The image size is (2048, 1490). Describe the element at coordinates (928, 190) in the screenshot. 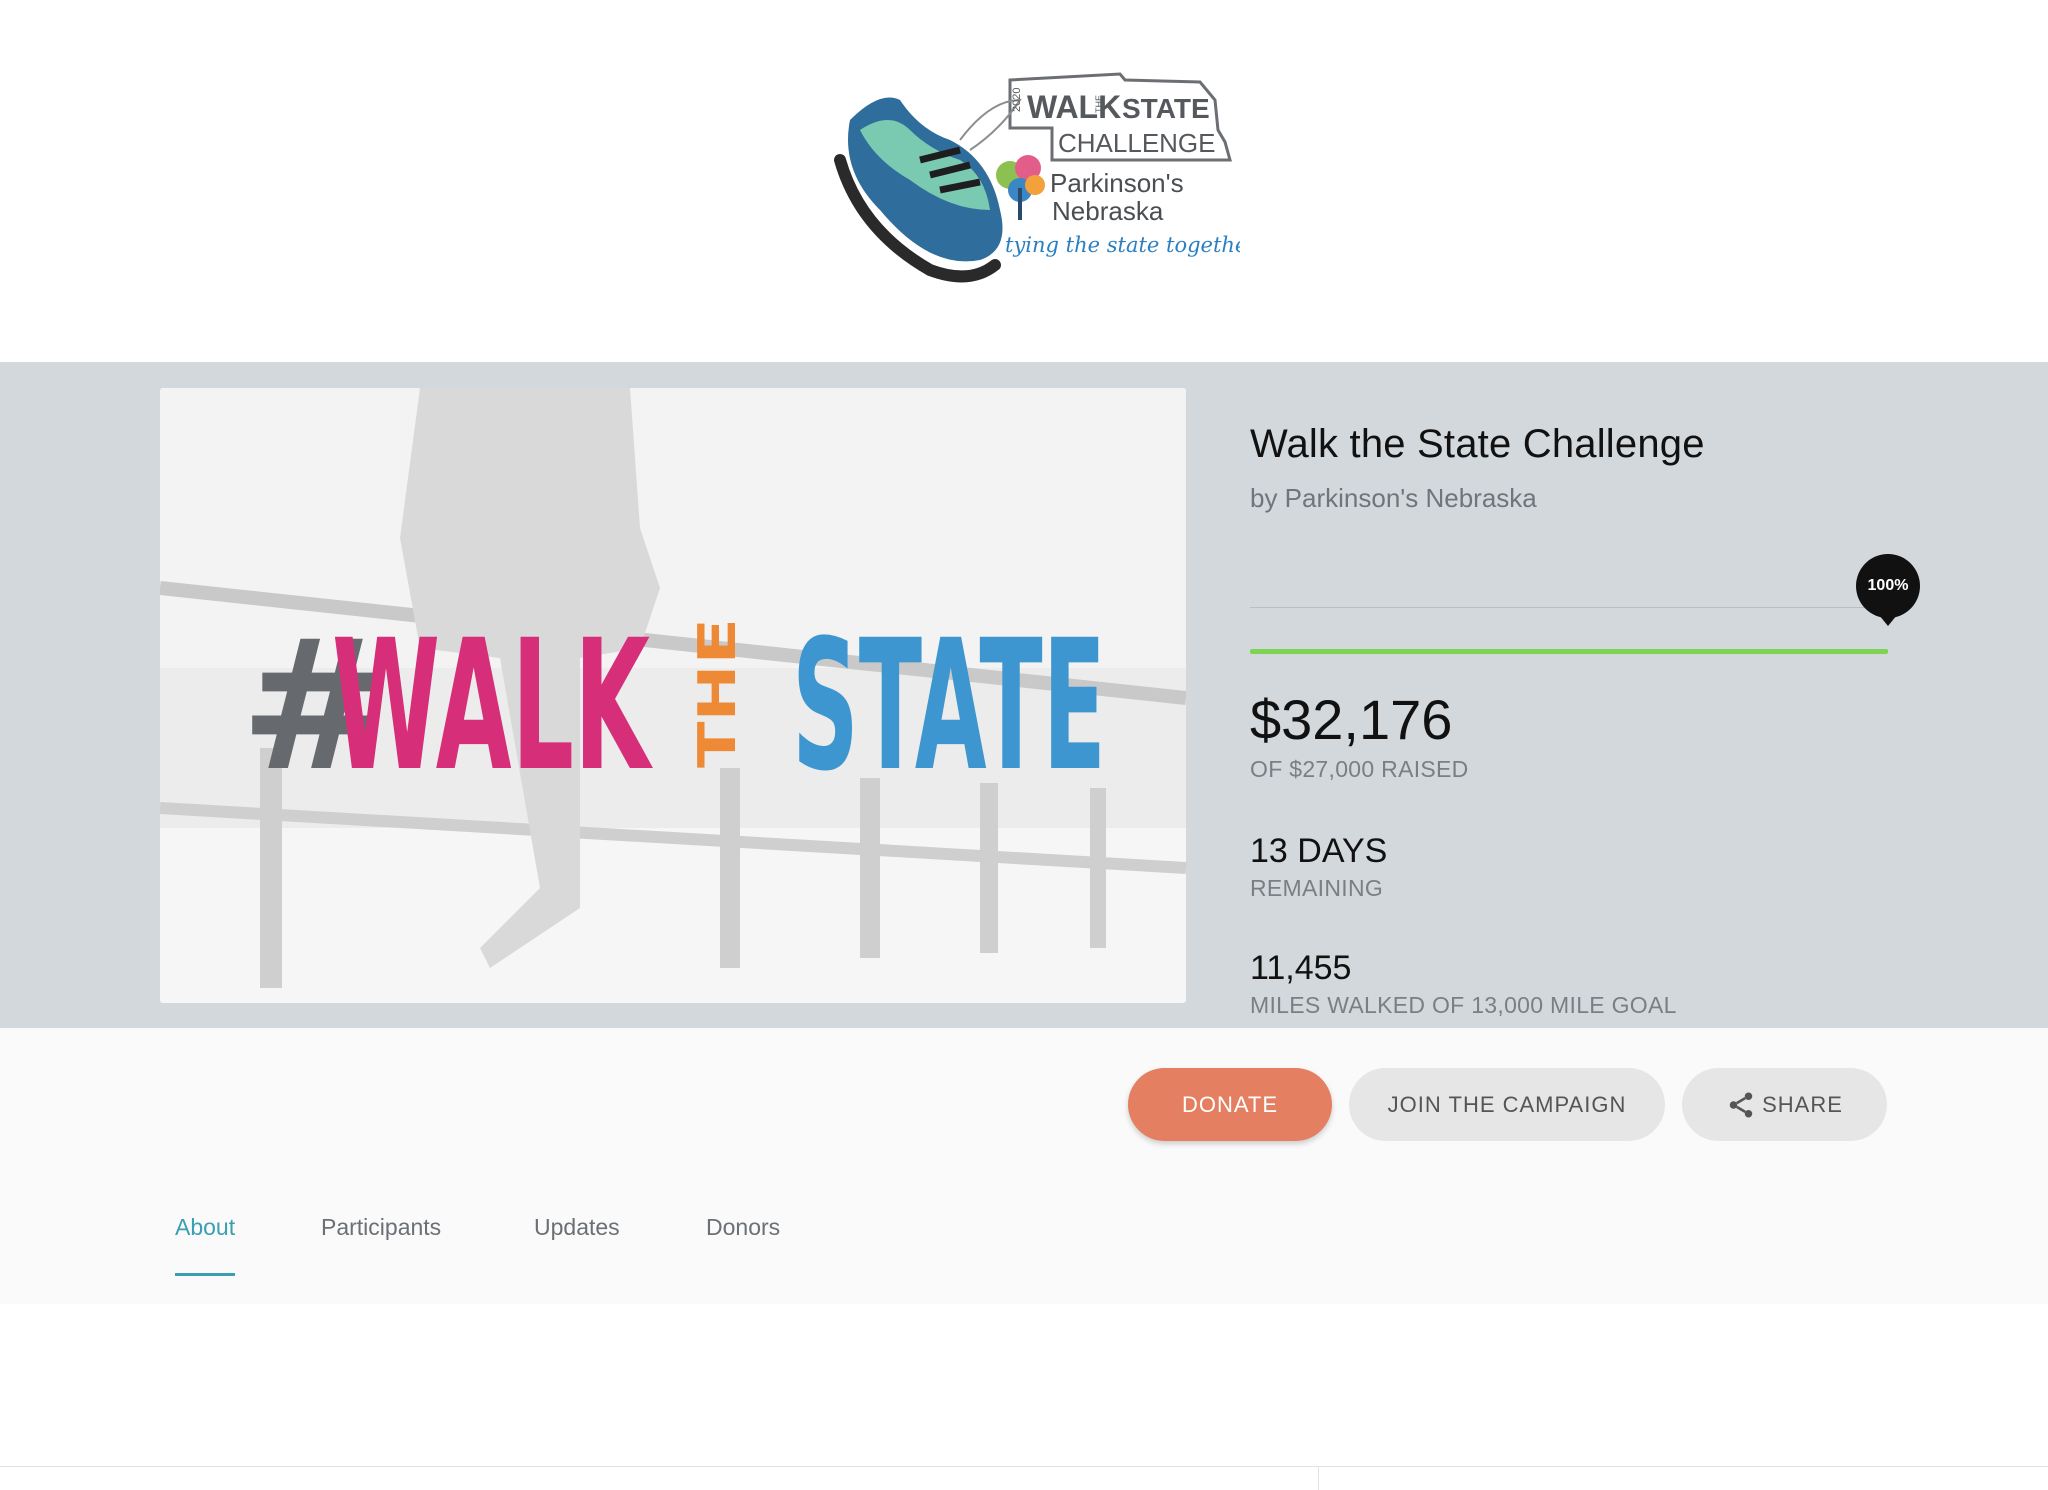

I see `shoe-icon` at that location.